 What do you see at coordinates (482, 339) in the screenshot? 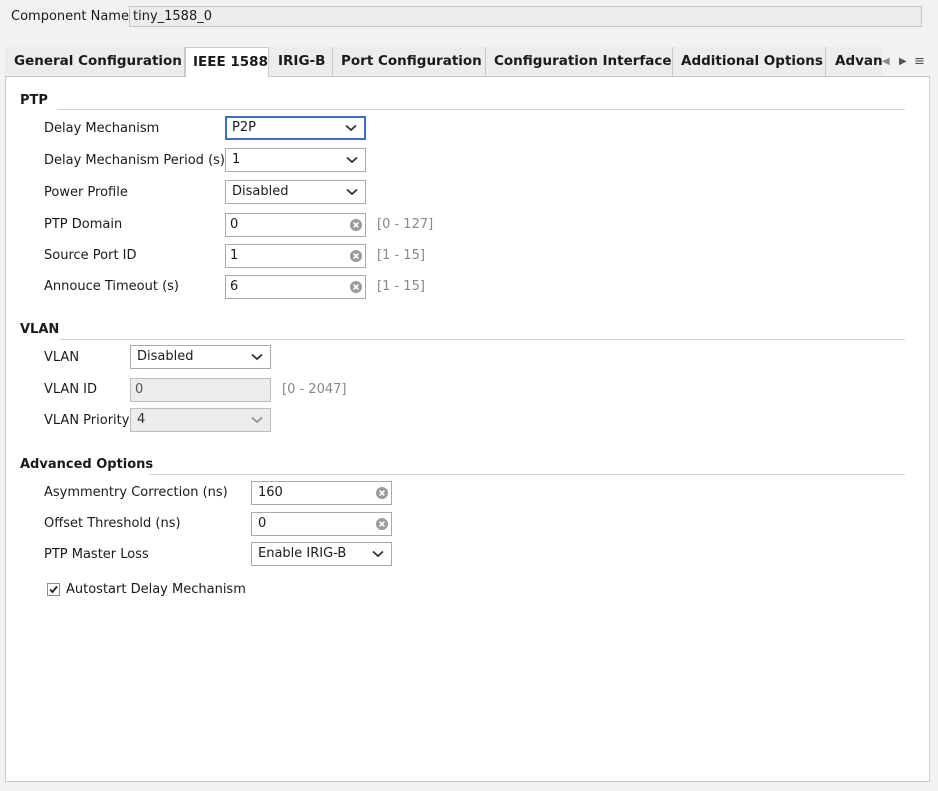
I see `vlan-section-divider` at bounding box center [482, 339].